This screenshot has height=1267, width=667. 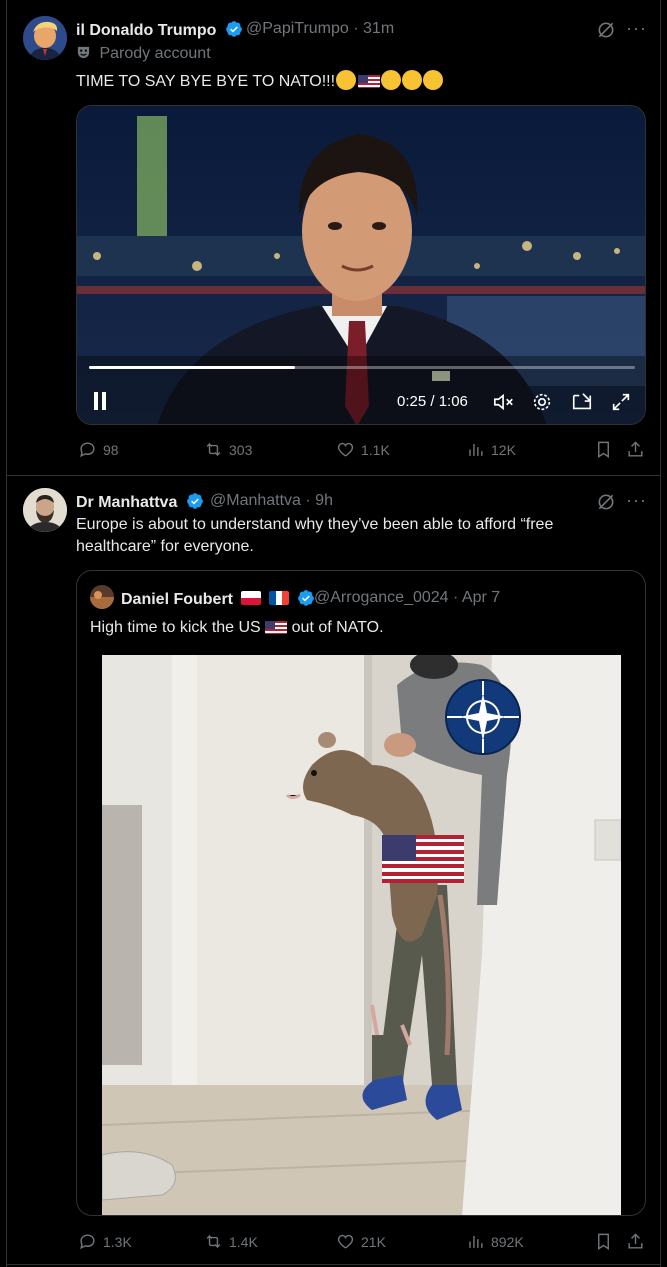 What do you see at coordinates (503, 449) in the screenshot?
I see `view-count: 12K` at bounding box center [503, 449].